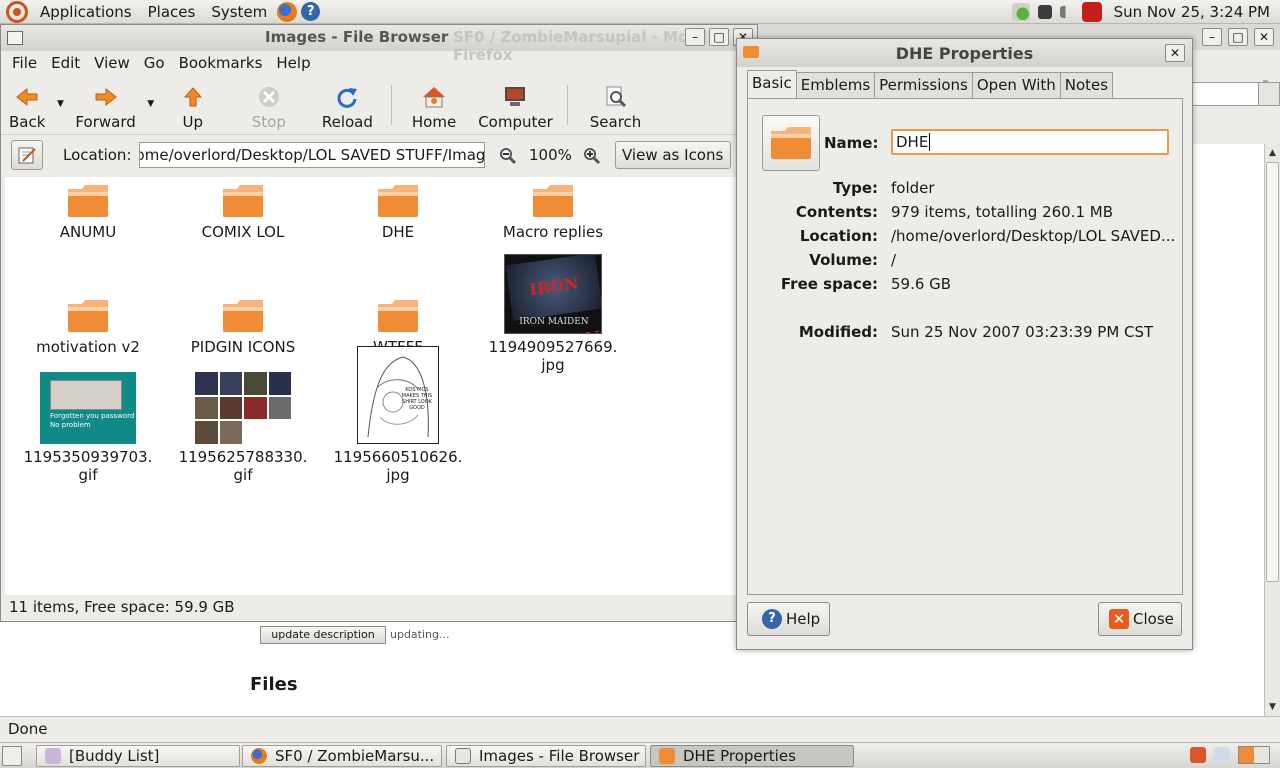 The width and height of the screenshot is (1280, 768). Describe the element at coordinates (293, 63) in the screenshot. I see `menu-help: Help` at that location.